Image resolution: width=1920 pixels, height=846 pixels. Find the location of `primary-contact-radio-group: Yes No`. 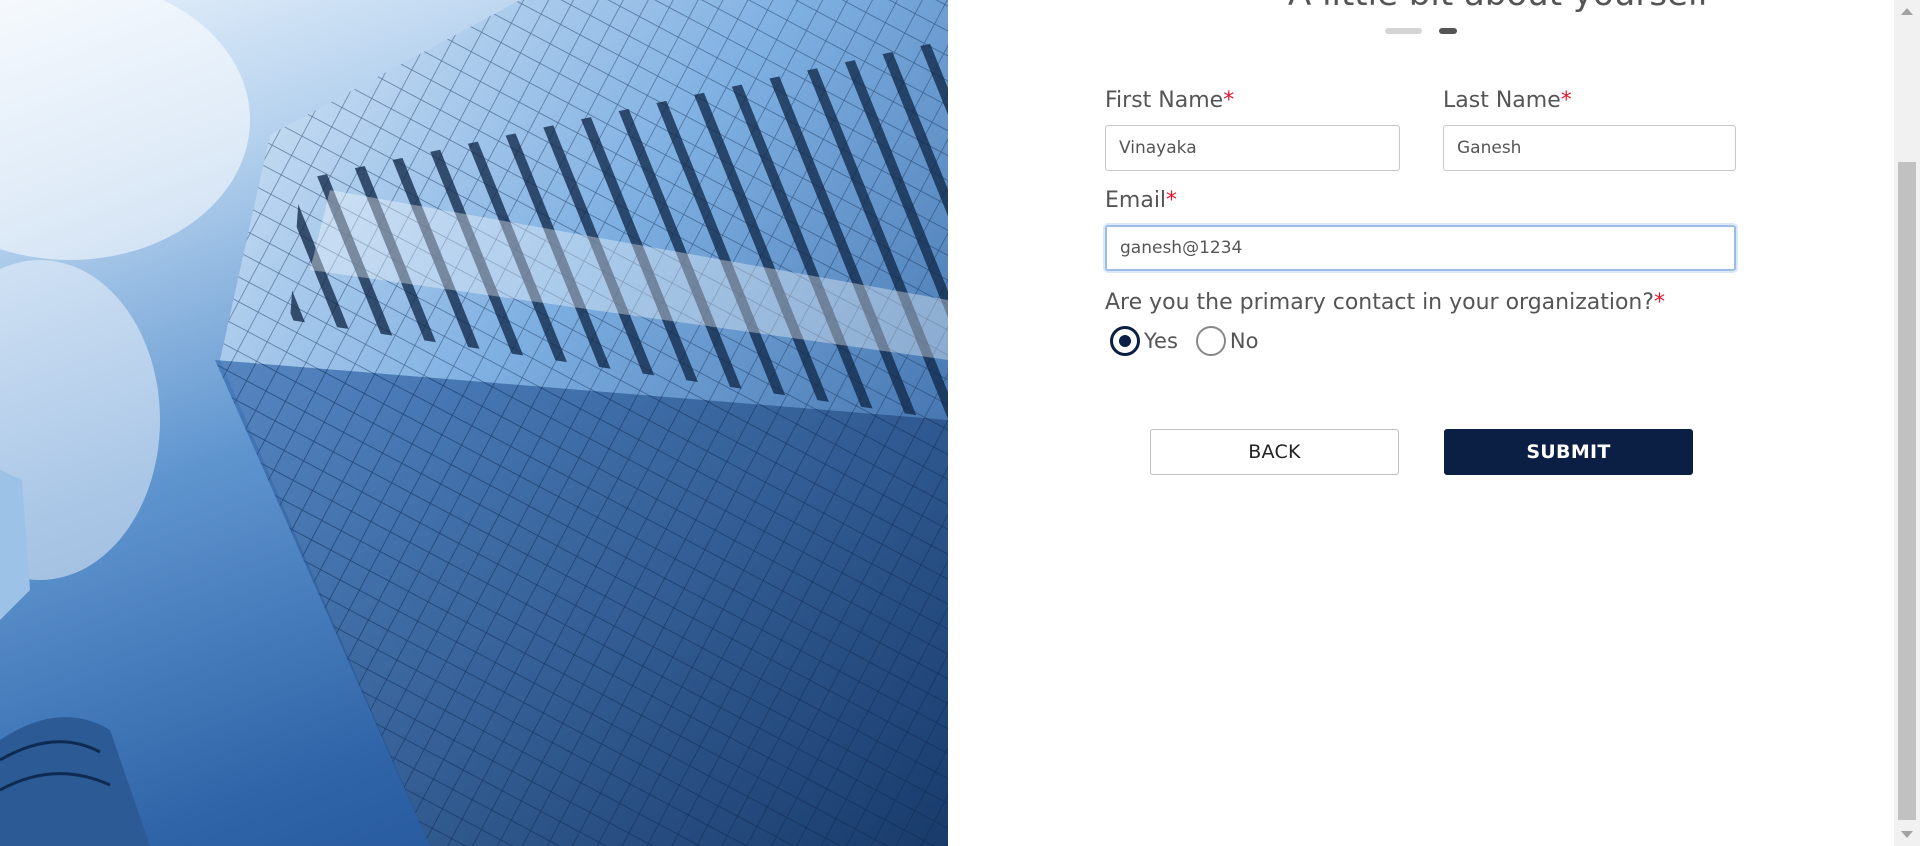

primary-contact-radio-group: Yes No is located at coordinates (1193, 341).